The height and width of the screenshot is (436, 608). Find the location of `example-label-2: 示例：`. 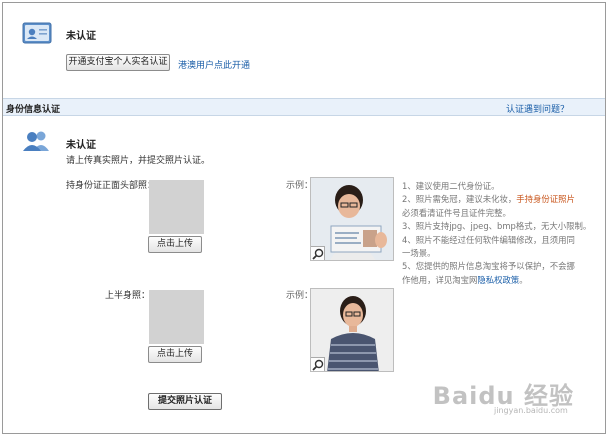

example-label-2: 示例： is located at coordinates (300, 296).